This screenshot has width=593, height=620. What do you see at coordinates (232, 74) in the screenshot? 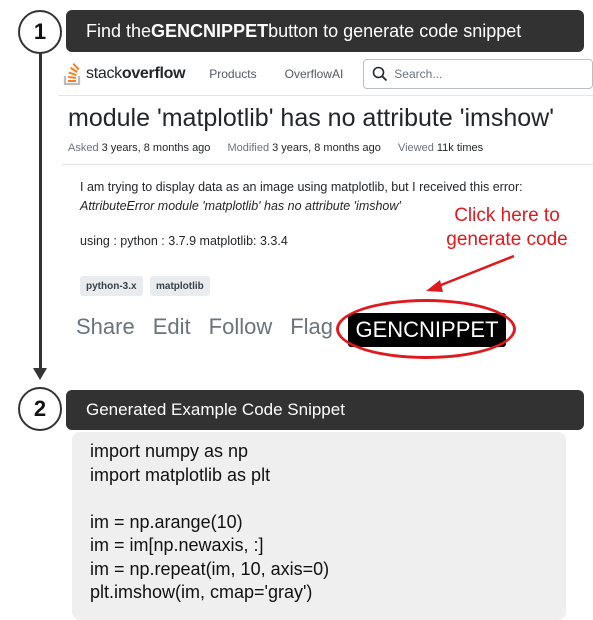
I see `nav-products: Products` at bounding box center [232, 74].